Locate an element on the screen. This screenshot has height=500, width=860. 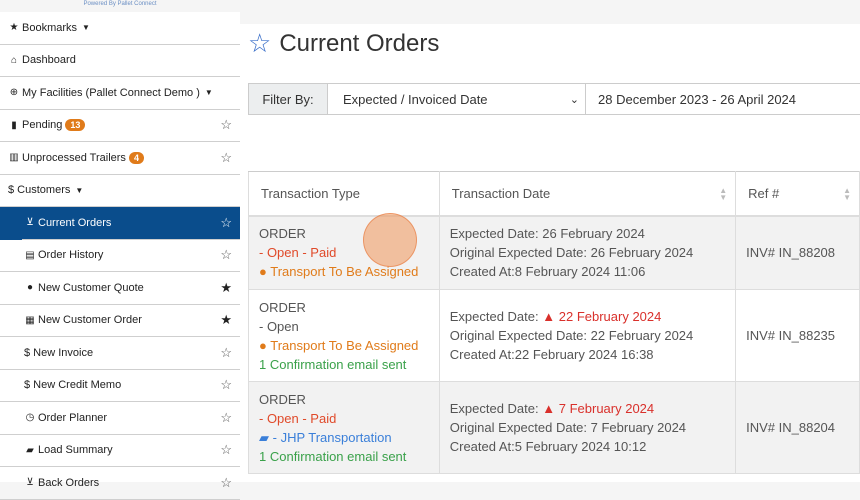
sidebar-item-load-summary: ▰ Load Summary ☆ is located at coordinates (120, 451).